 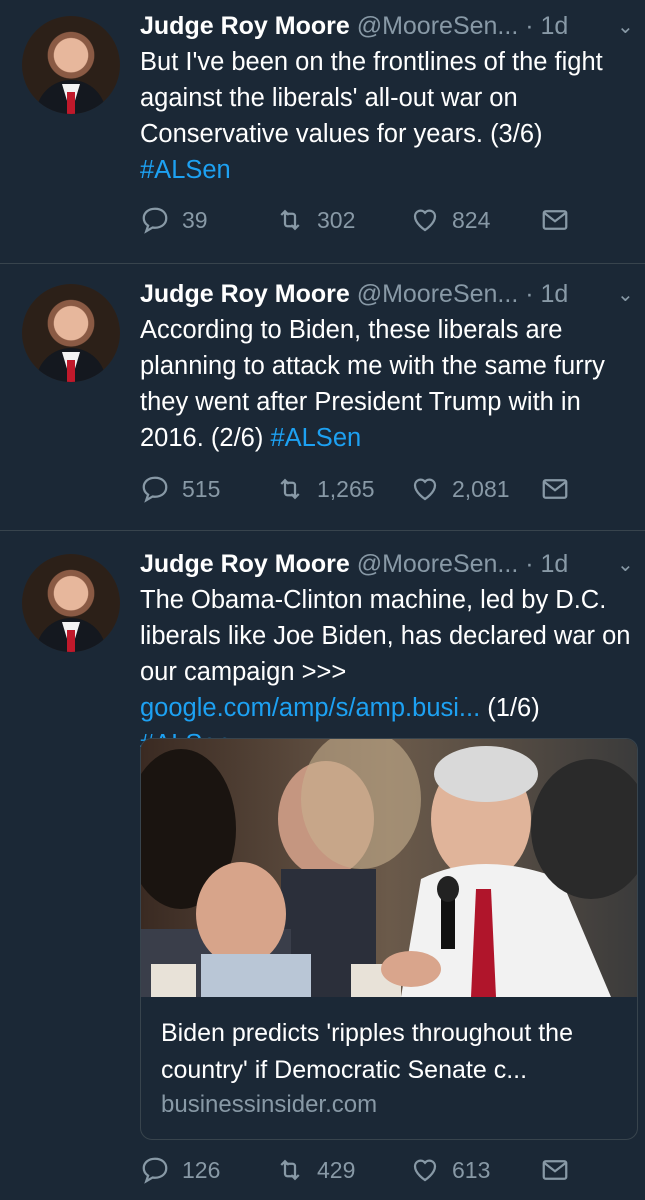 I want to click on reply-button: 126, so click(x=180, y=1170).